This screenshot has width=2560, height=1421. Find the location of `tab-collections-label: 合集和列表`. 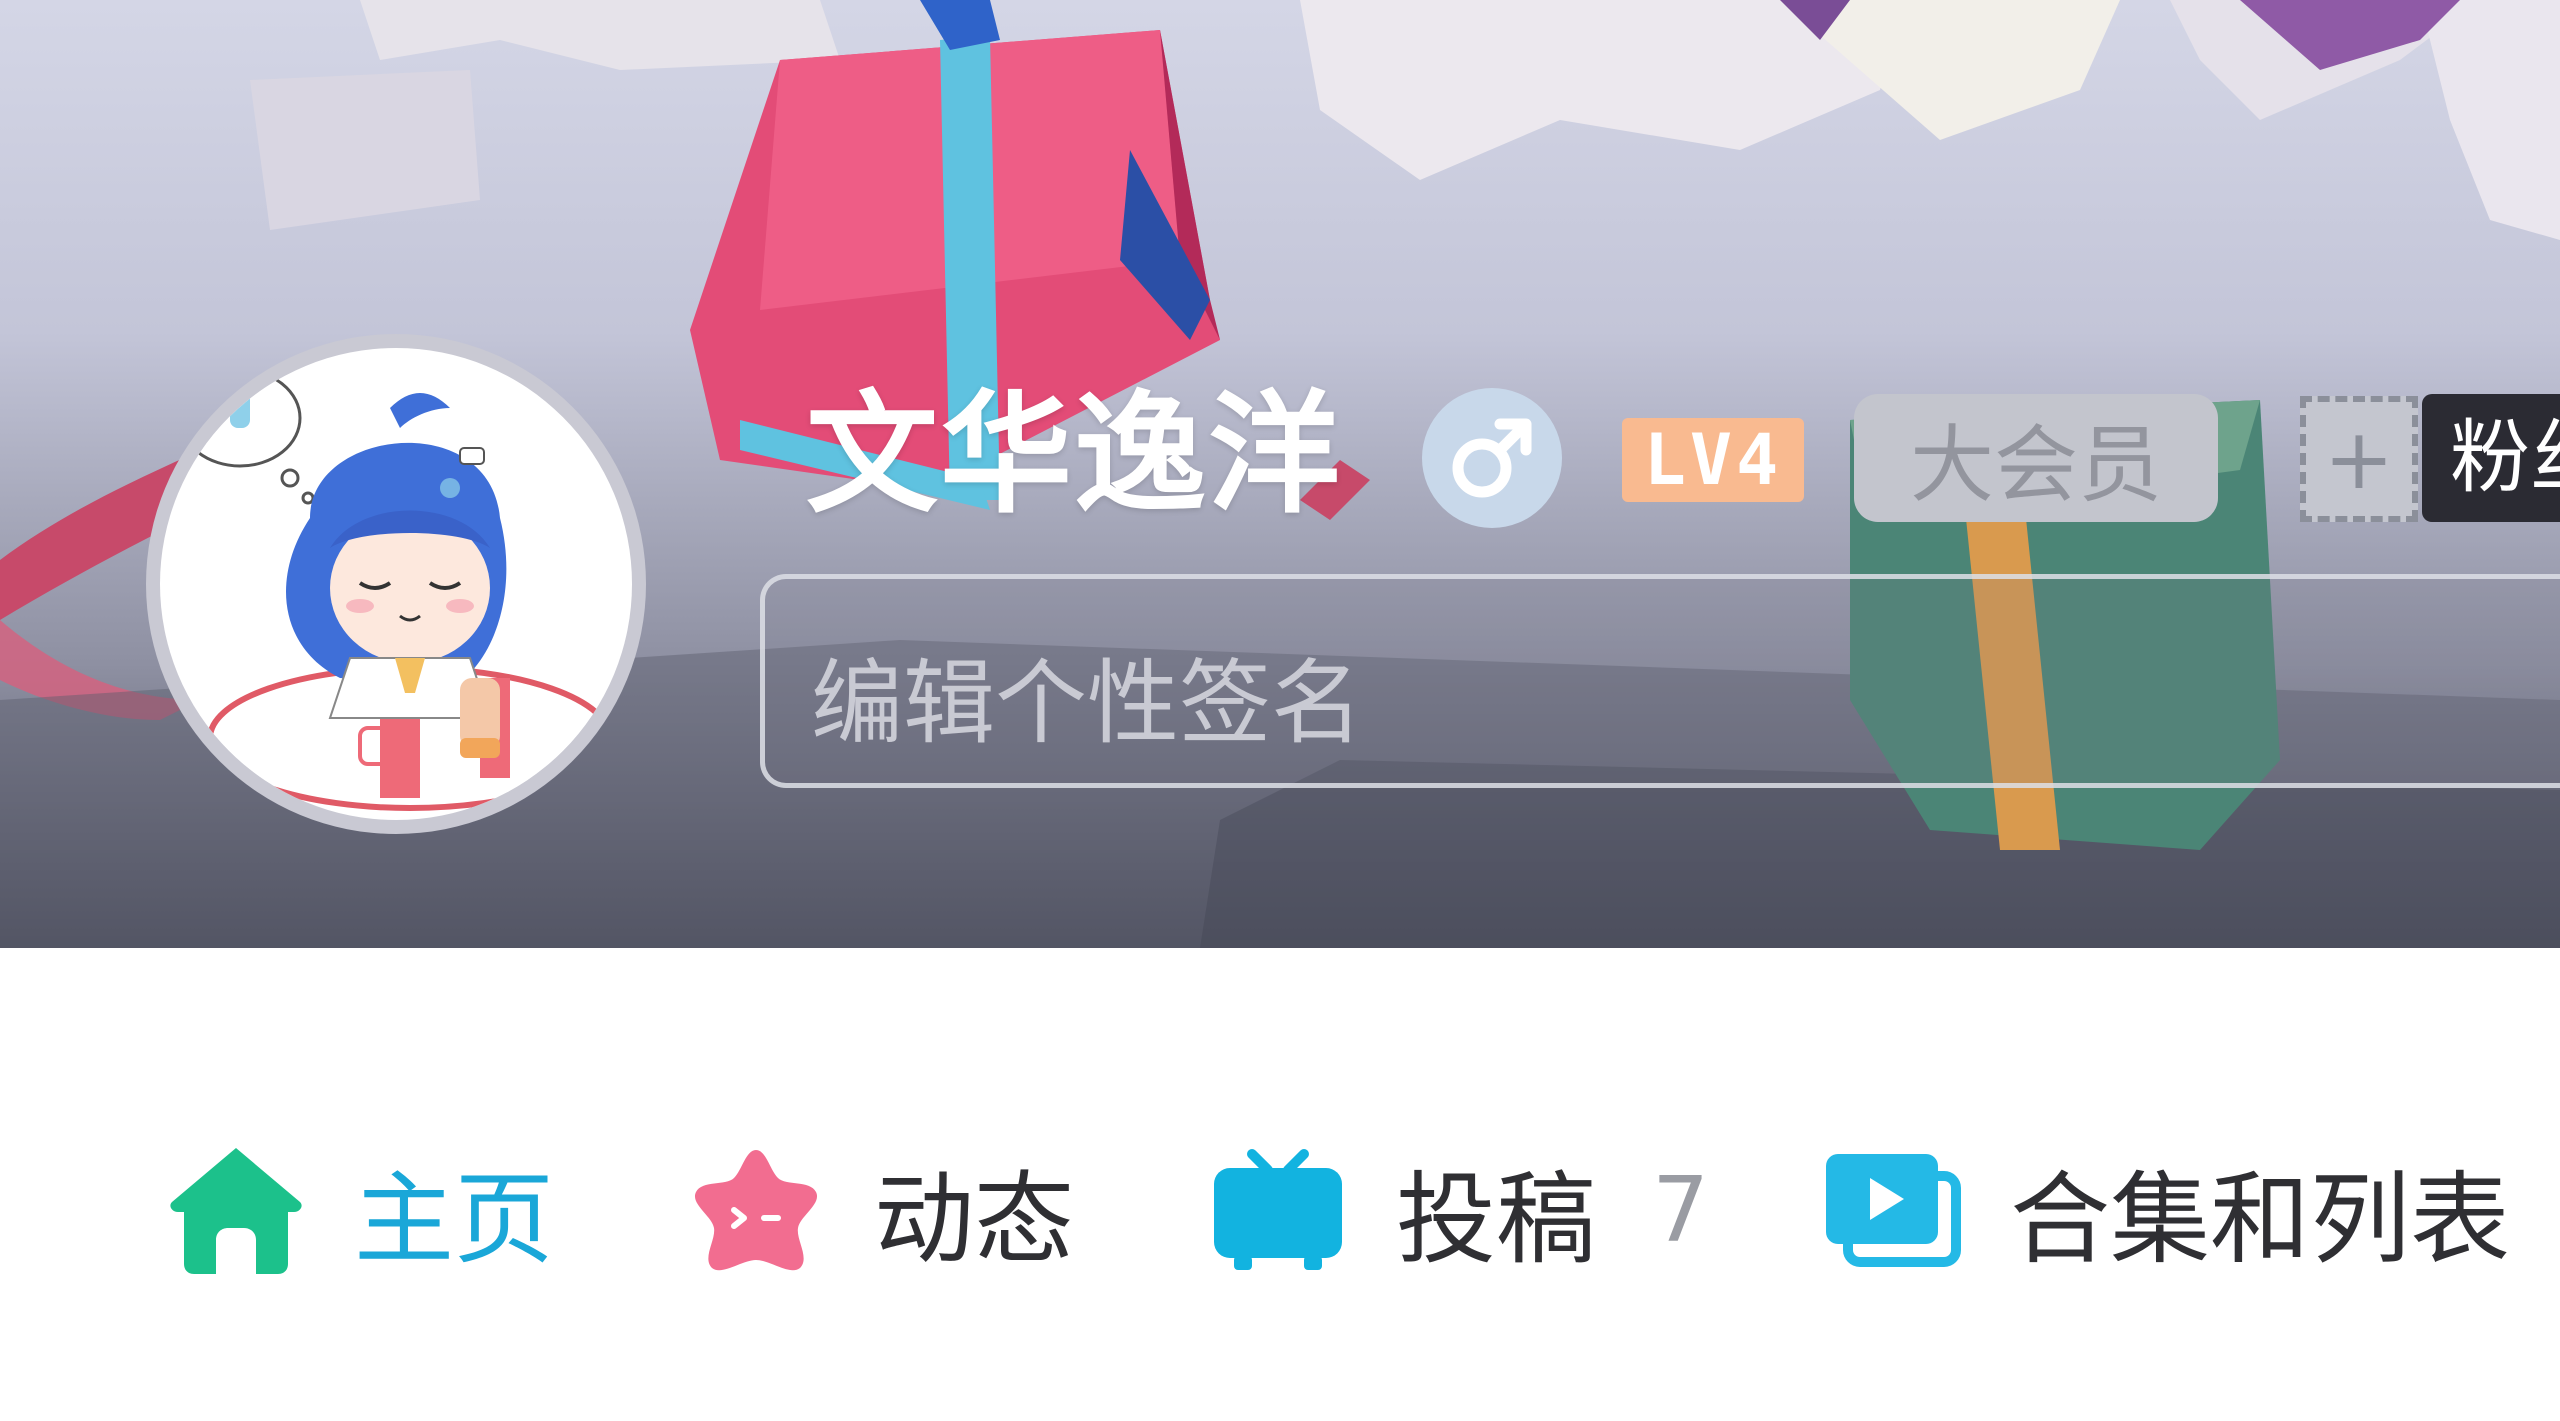

tab-collections-label: 合集和列表 is located at coordinates (2260, 1219).